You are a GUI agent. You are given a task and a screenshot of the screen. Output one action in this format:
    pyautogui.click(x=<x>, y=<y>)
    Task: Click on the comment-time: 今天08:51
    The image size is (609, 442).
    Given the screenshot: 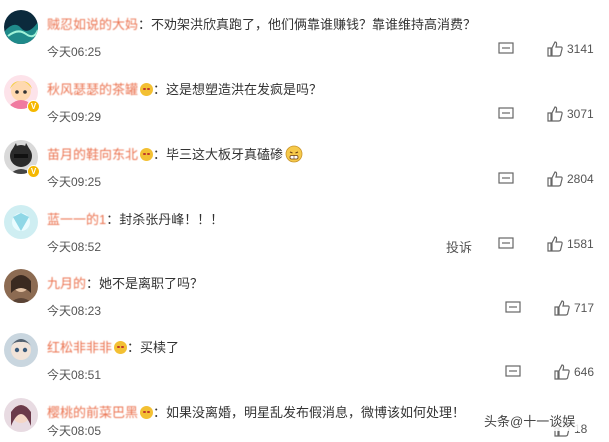 What is the action you would take?
    pyautogui.click(x=74, y=375)
    